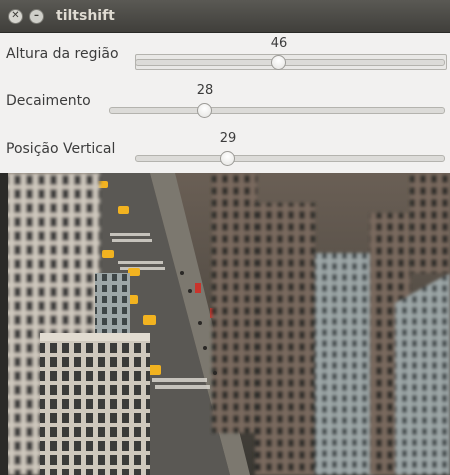 Image resolution: width=450 pixels, height=475 pixels. I want to click on slider-label: Decaimento, so click(48, 101).